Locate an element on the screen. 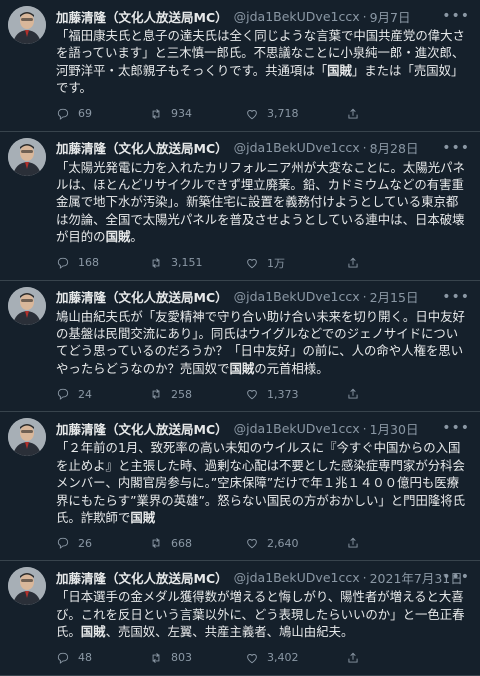 This screenshot has height=676, width=480. text-segment: 、売国奴、左翼、共産主義者、鳩山由紀夫。 is located at coordinates (229, 632).